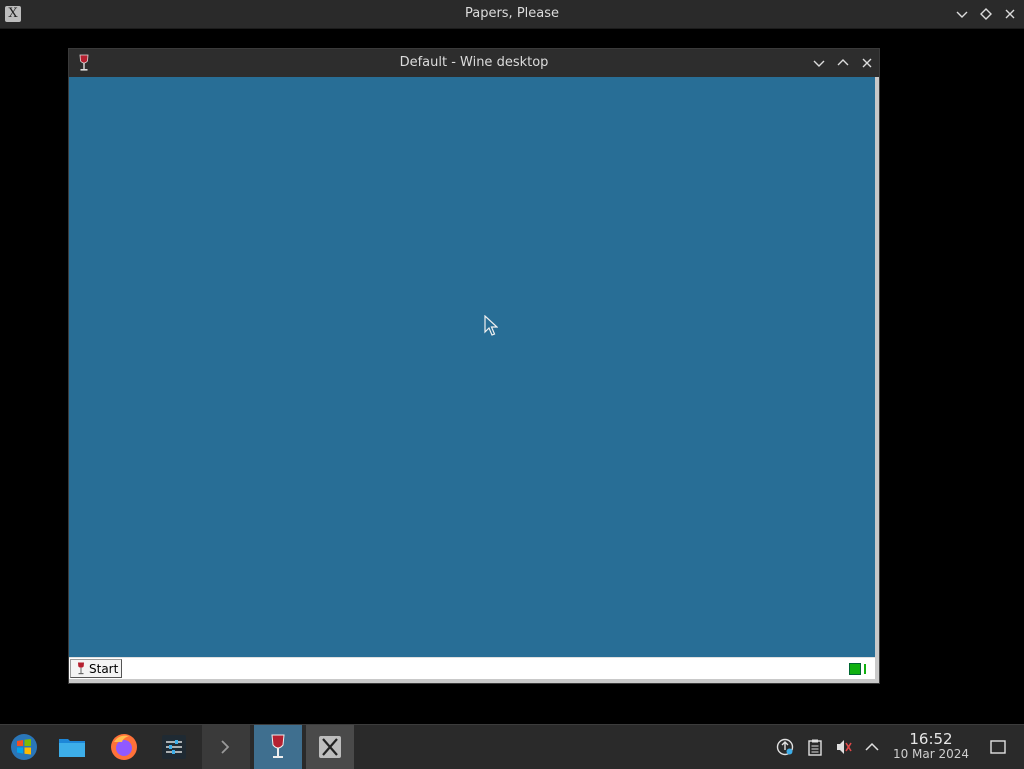 The height and width of the screenshot is (769, 1024). Describe the element at coordinates (491, 325) in the screenshot. I see `mouse-cursor-icon` at that location.